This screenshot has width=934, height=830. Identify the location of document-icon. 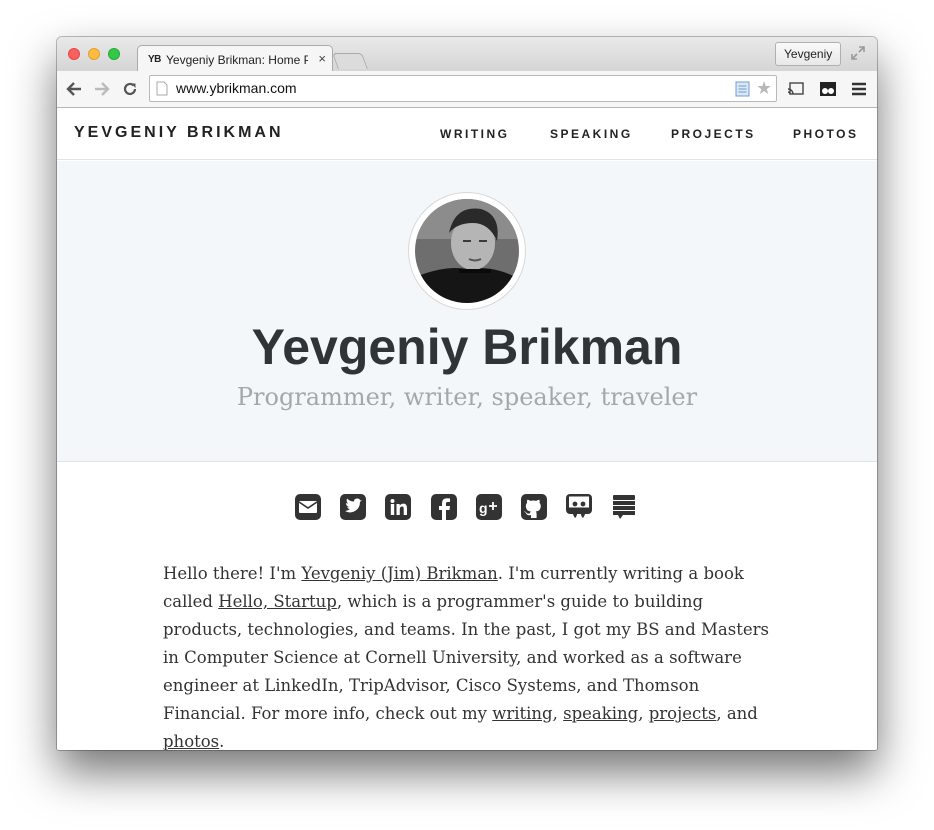
(742, 89).